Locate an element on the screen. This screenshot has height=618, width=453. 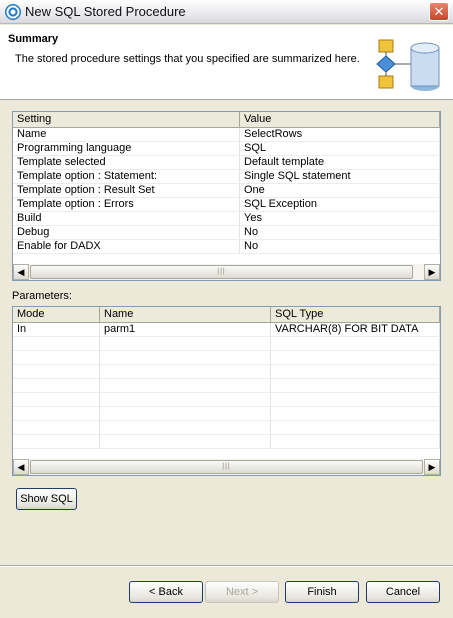
settings-table-header: Setting Value is located at coordinates (226, 120).